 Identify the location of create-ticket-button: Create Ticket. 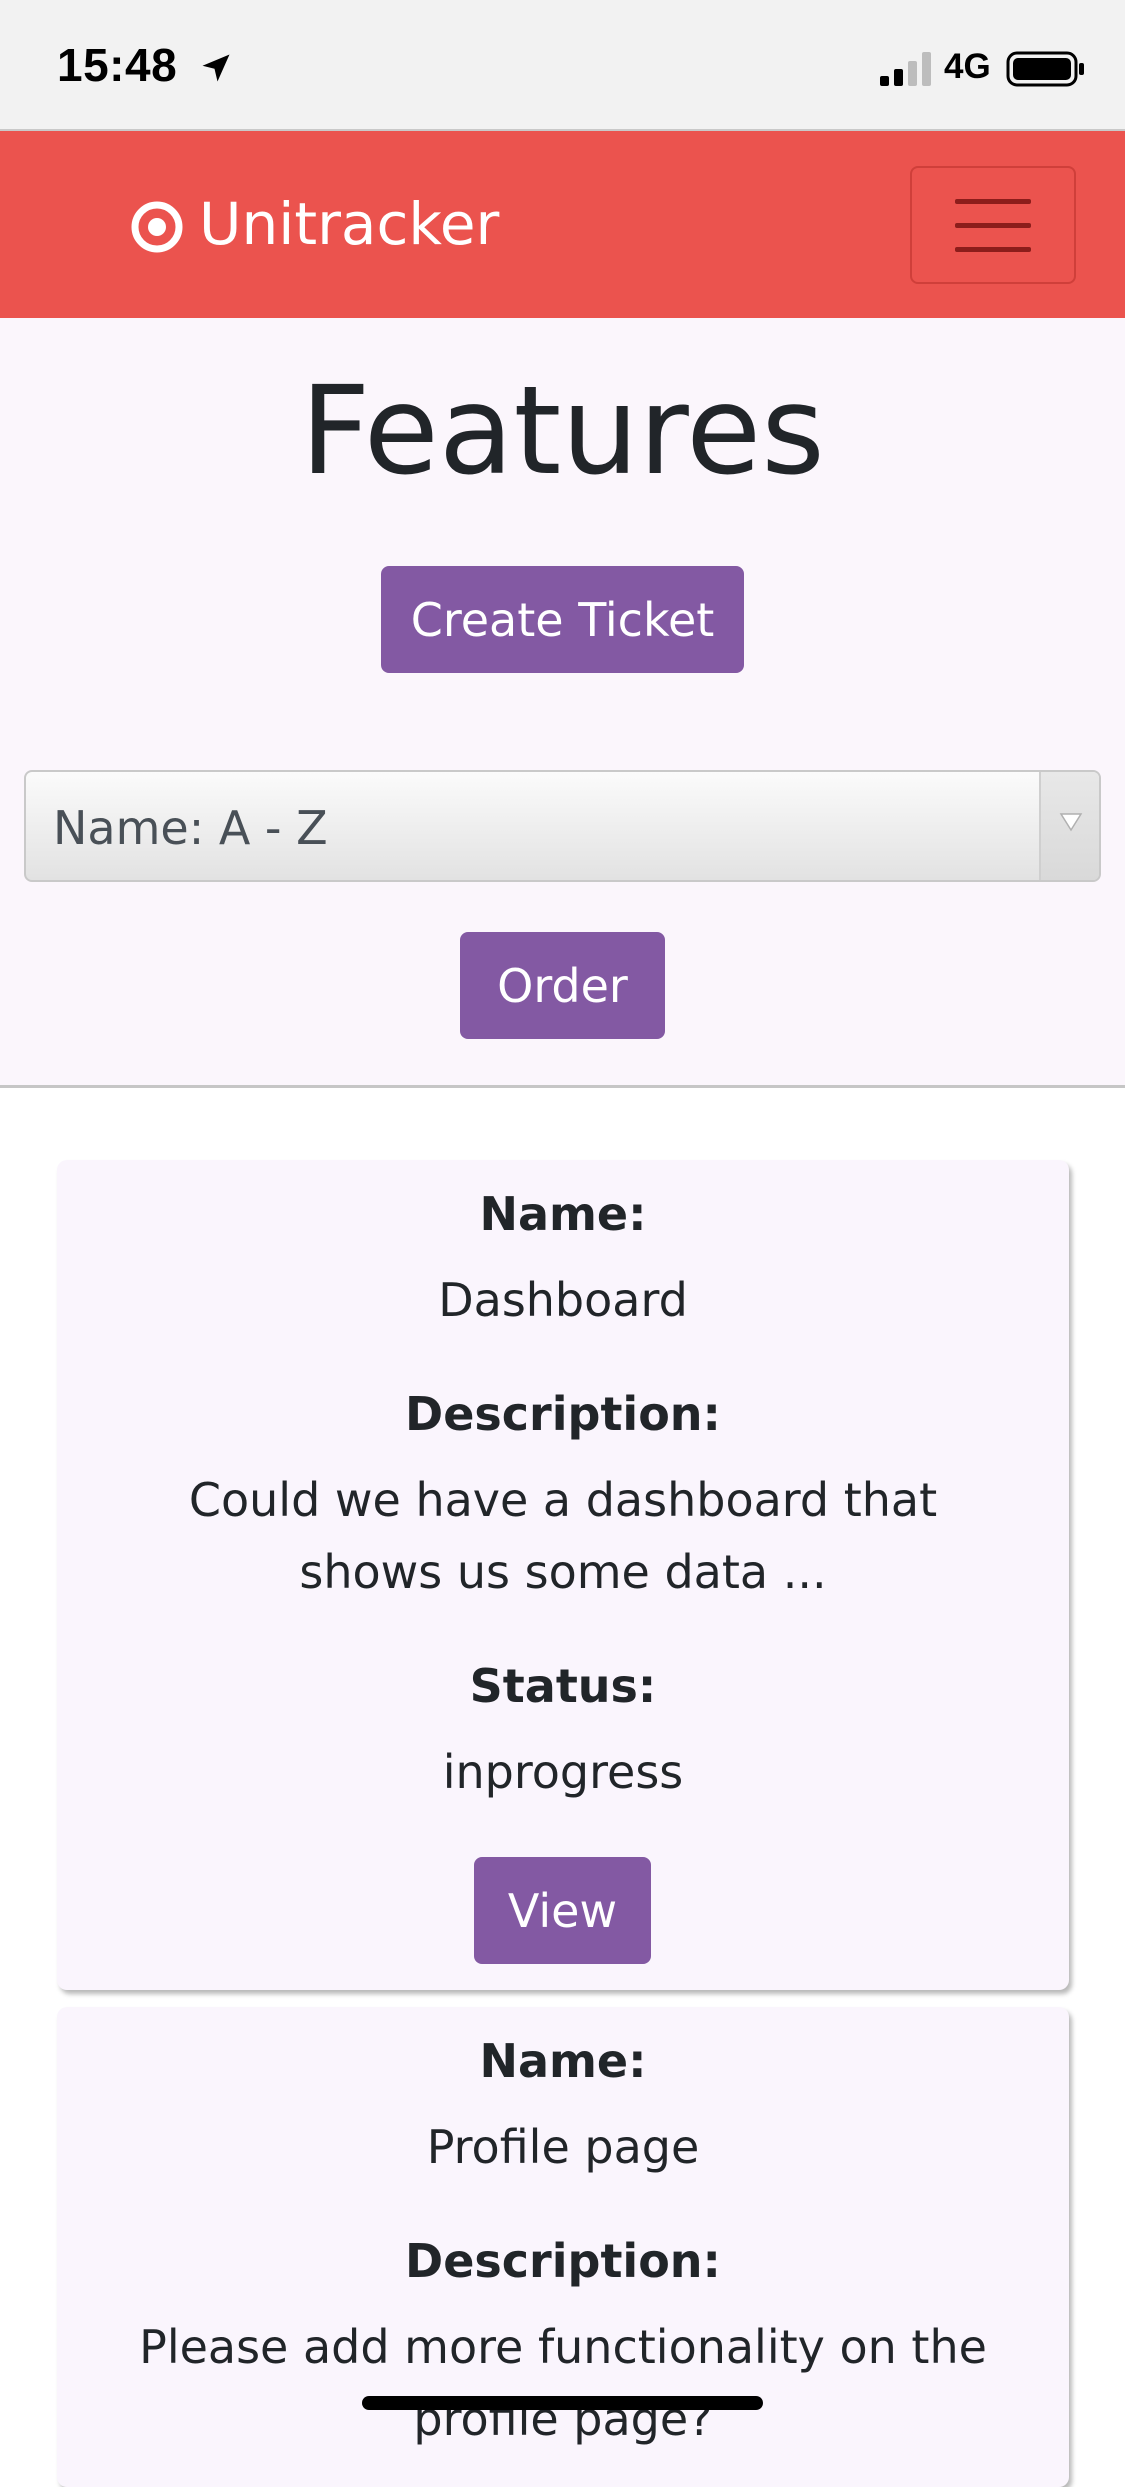
(562, 619).